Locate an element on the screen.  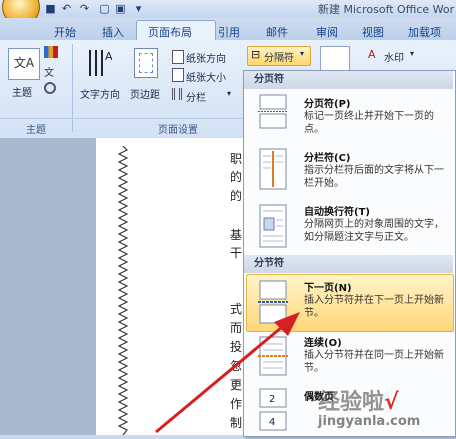
menu-item-description: 分隔网页上的对象周围的文字，如分隔题注文字与正文。 is located at coordinates (374, 231).